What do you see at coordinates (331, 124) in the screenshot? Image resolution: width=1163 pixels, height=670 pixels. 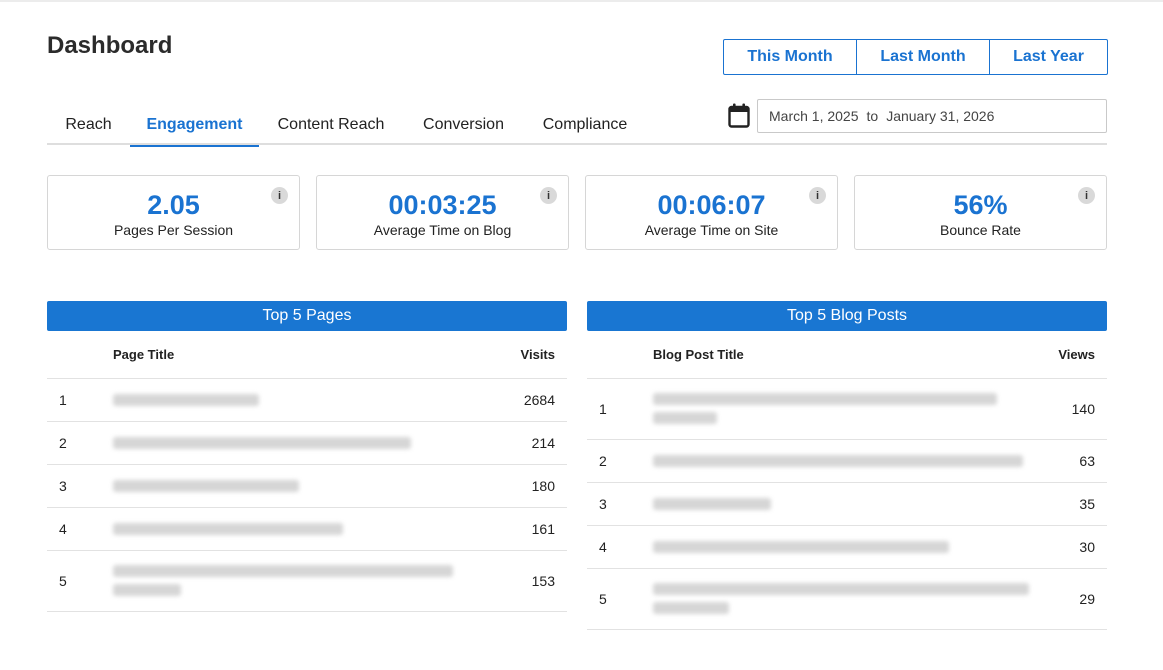 I see `tab-content-reach: Content Reach` at bounding box center [331, 124].